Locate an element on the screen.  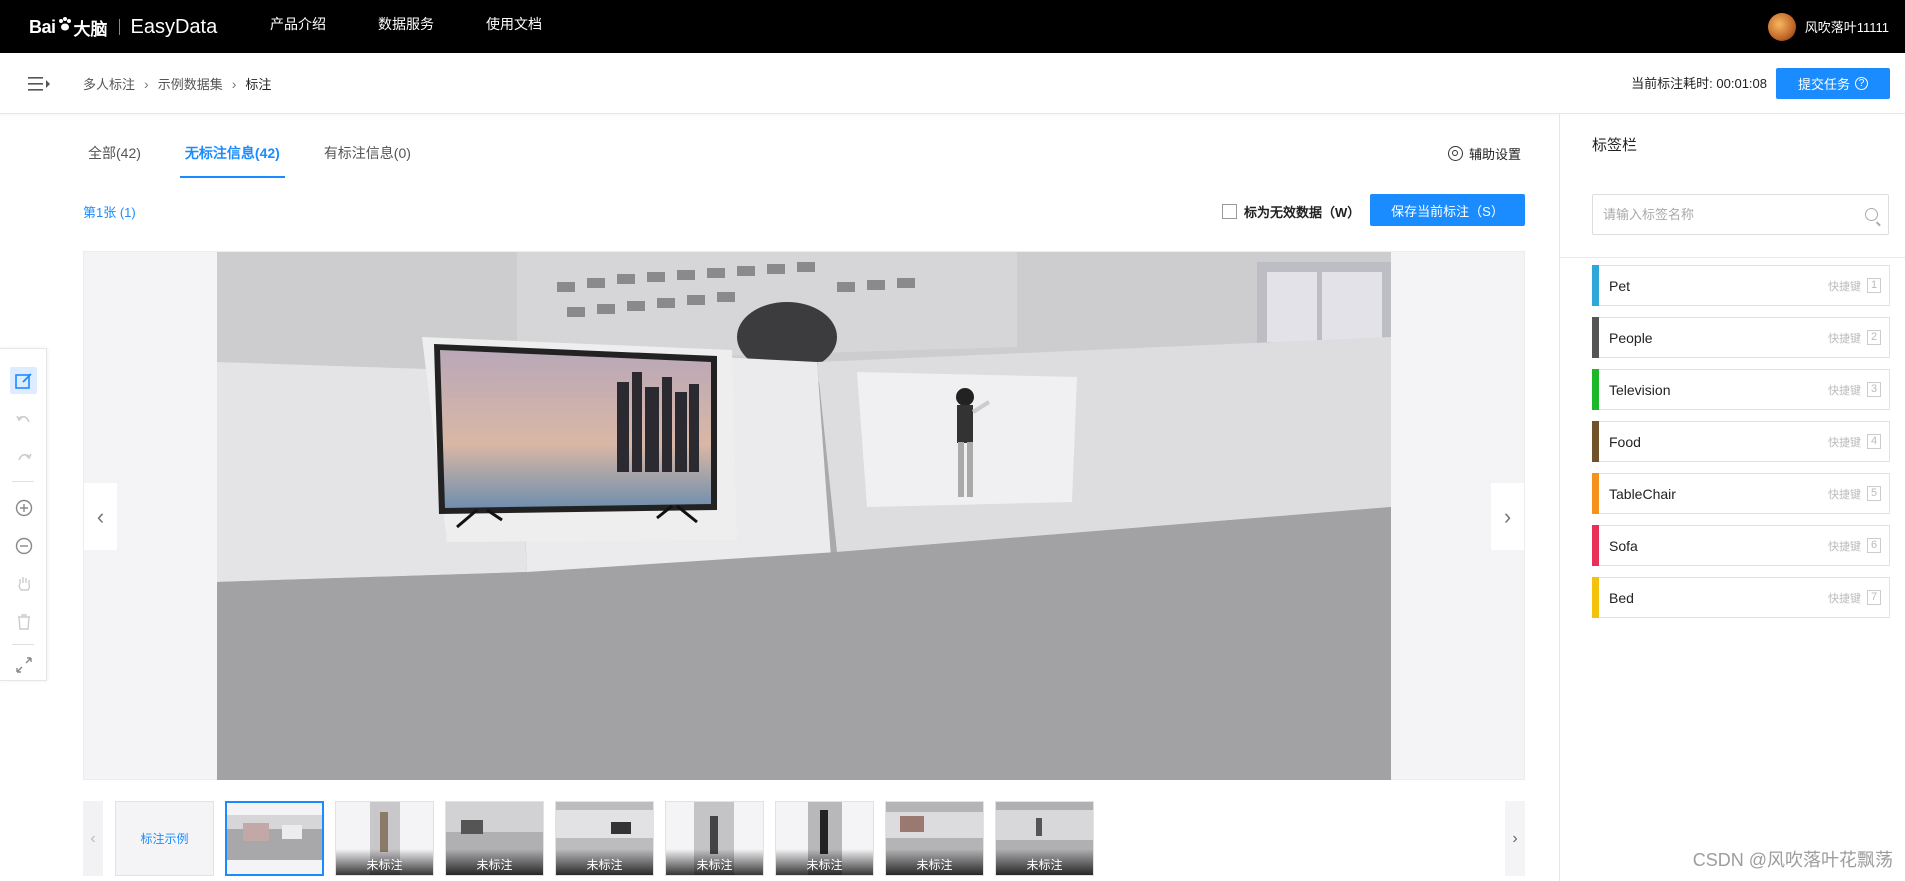
submit-task-button: 提交任务 ? is located at coordinates (1833, 83).